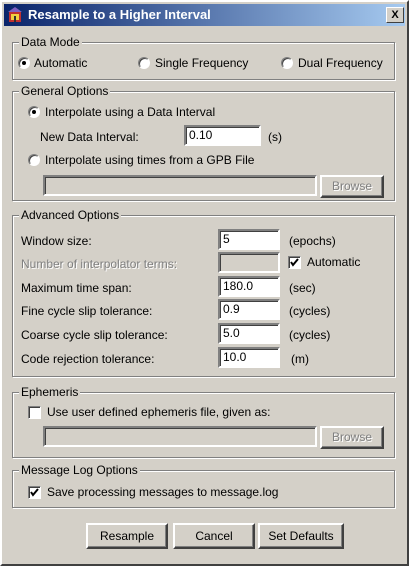 This screenshot has width=409, height=566. I want to click on save-log-checkbox-label: Save processing messages to message.log, so click(163, 492).